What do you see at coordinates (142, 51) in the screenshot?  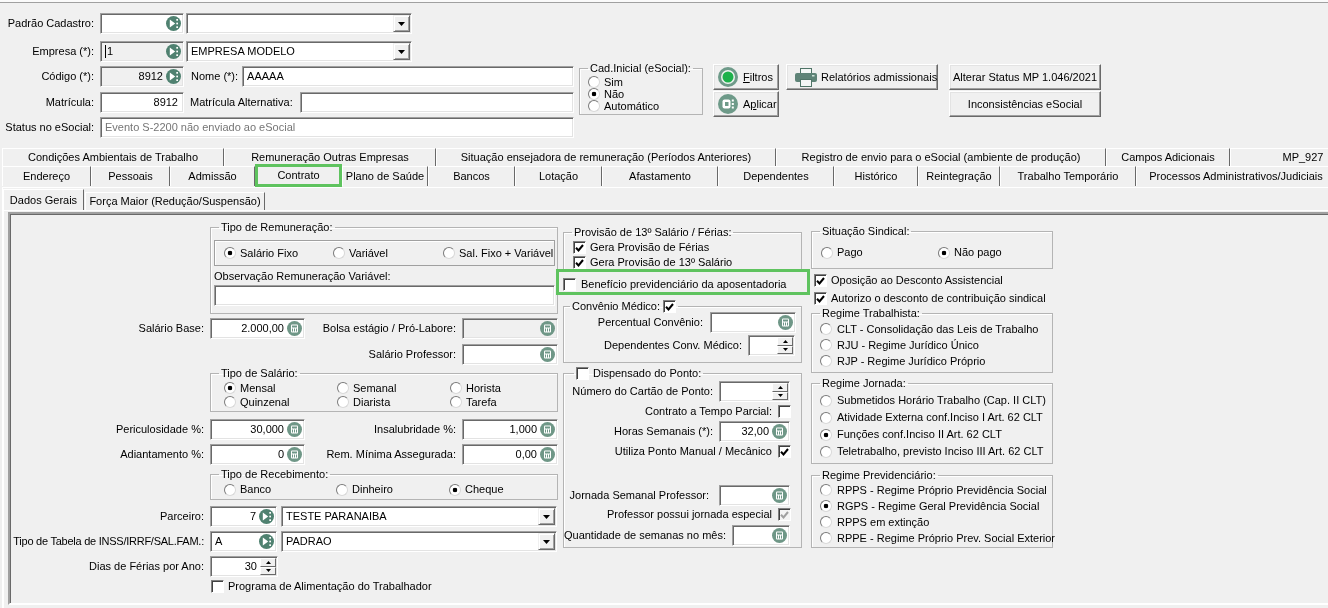 I see `lookup-field: 1` at bounding box center [142, 51].